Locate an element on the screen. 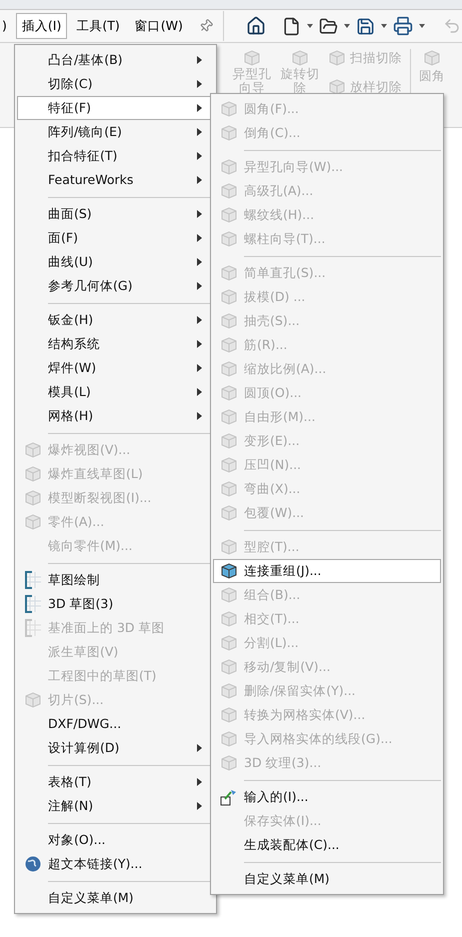 The image size is (462, 937). ribbon-label: 圆角 is located at coordinates (432, 76).